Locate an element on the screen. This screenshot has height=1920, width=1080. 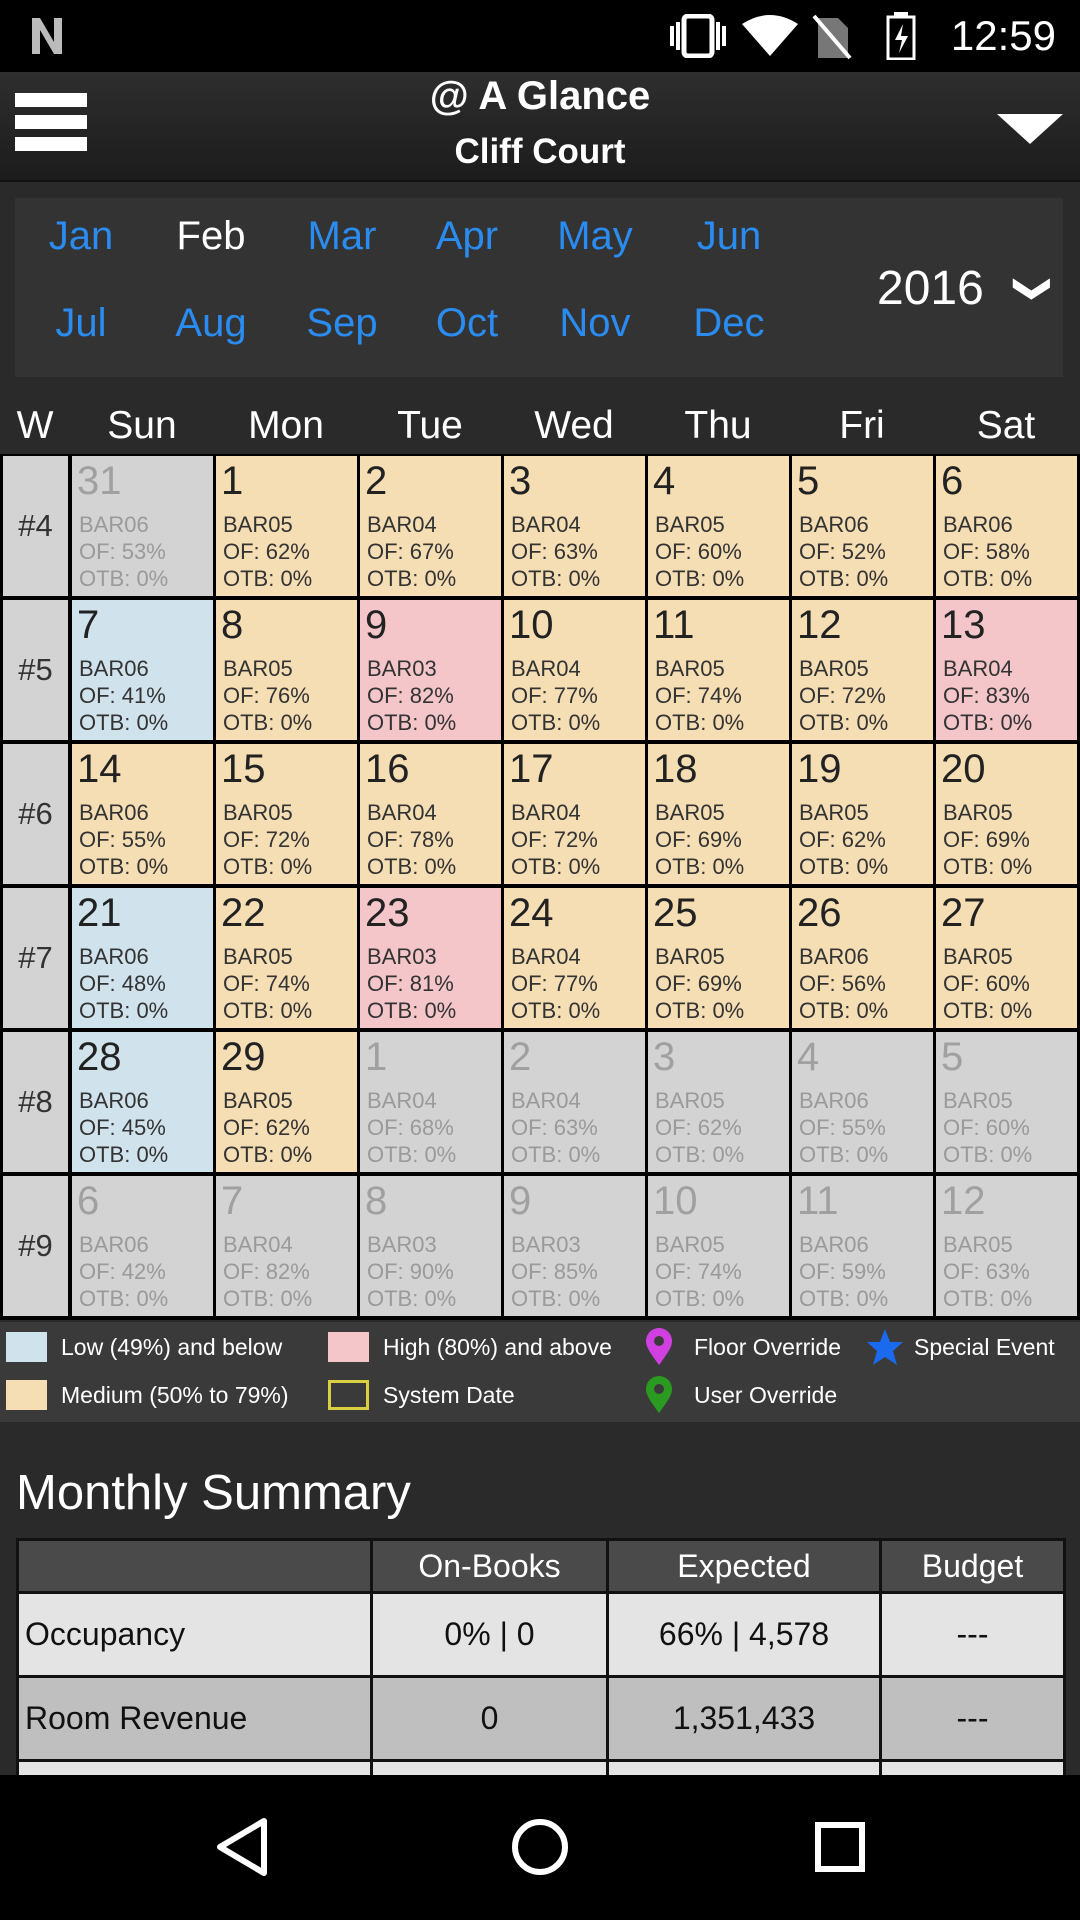
day-cell: 10 BAR04 OF: 77% OTB: 0% is located at coordinates (574, 670).